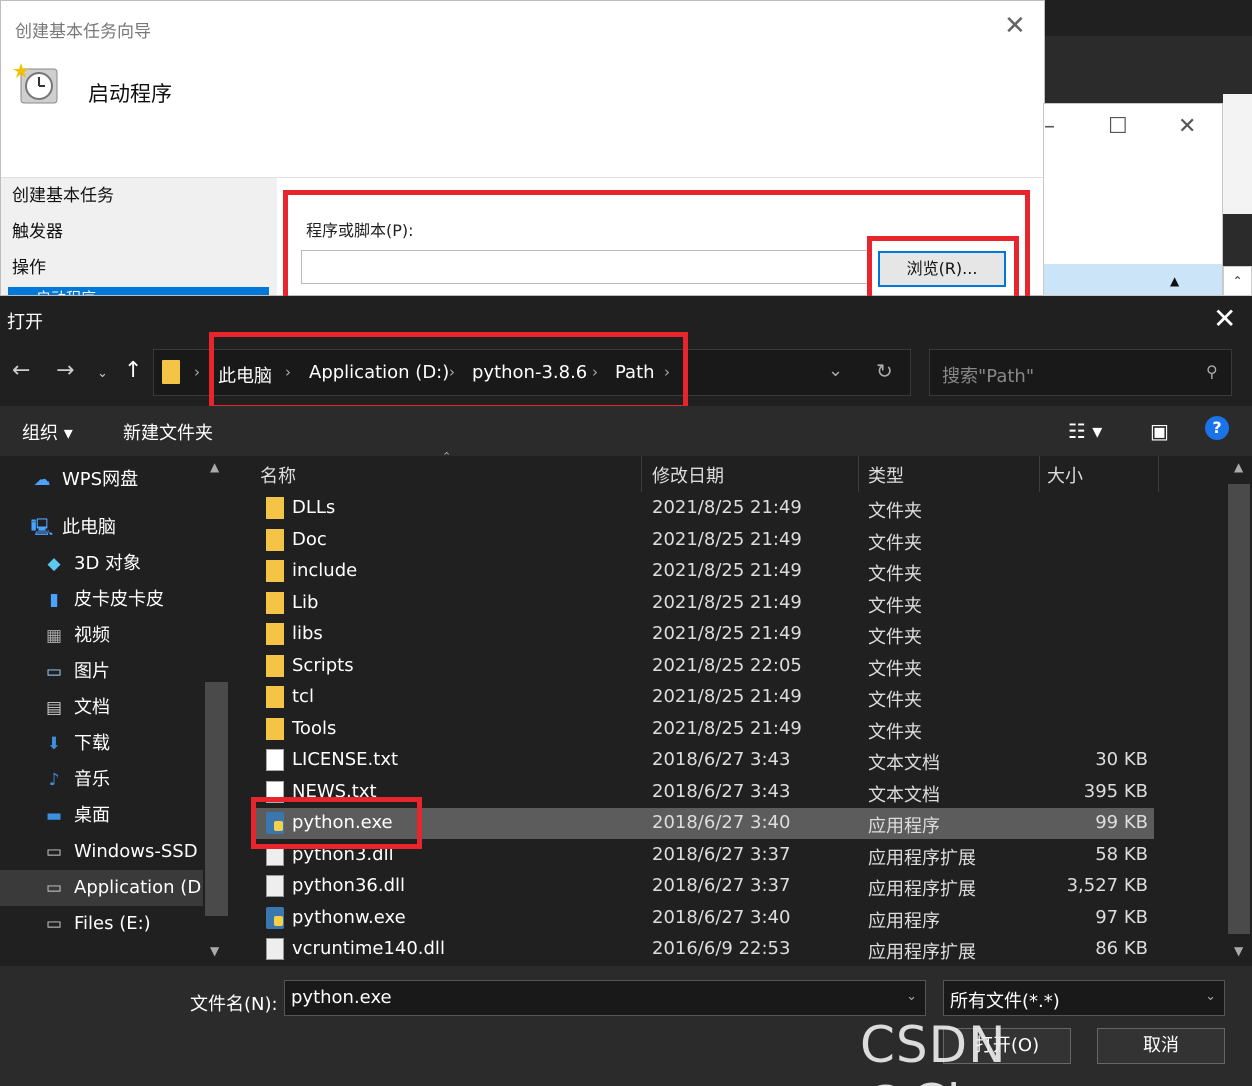 Image resolution: width=1252 pixels, height=1086 pixels. What do you see at coordinates (103, 600) in the screenshot?
I see `sidebar-item: ▮ 皮卡皮卡皮` at bounding box center [103, 600].